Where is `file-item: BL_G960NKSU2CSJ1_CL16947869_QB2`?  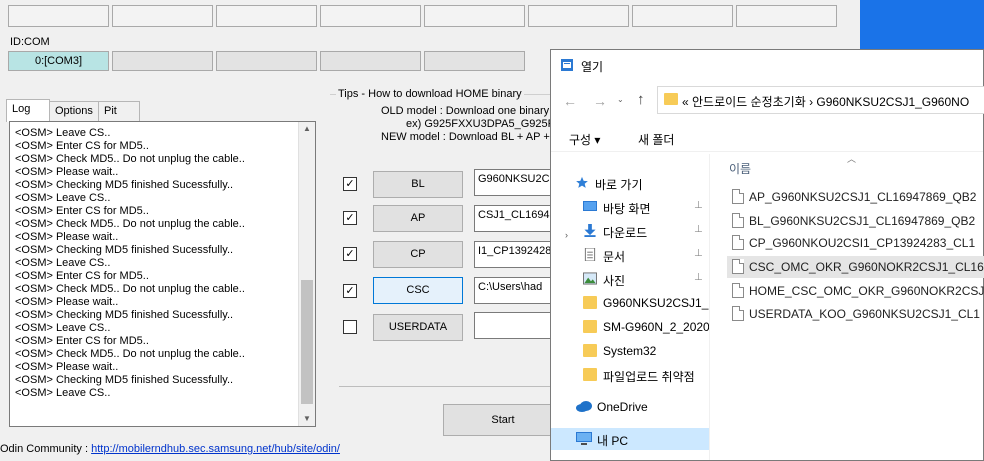
file-item: BL_G960NKSU2CSJ1_CL16947869_QB2 is located at coordinates (855, 221).